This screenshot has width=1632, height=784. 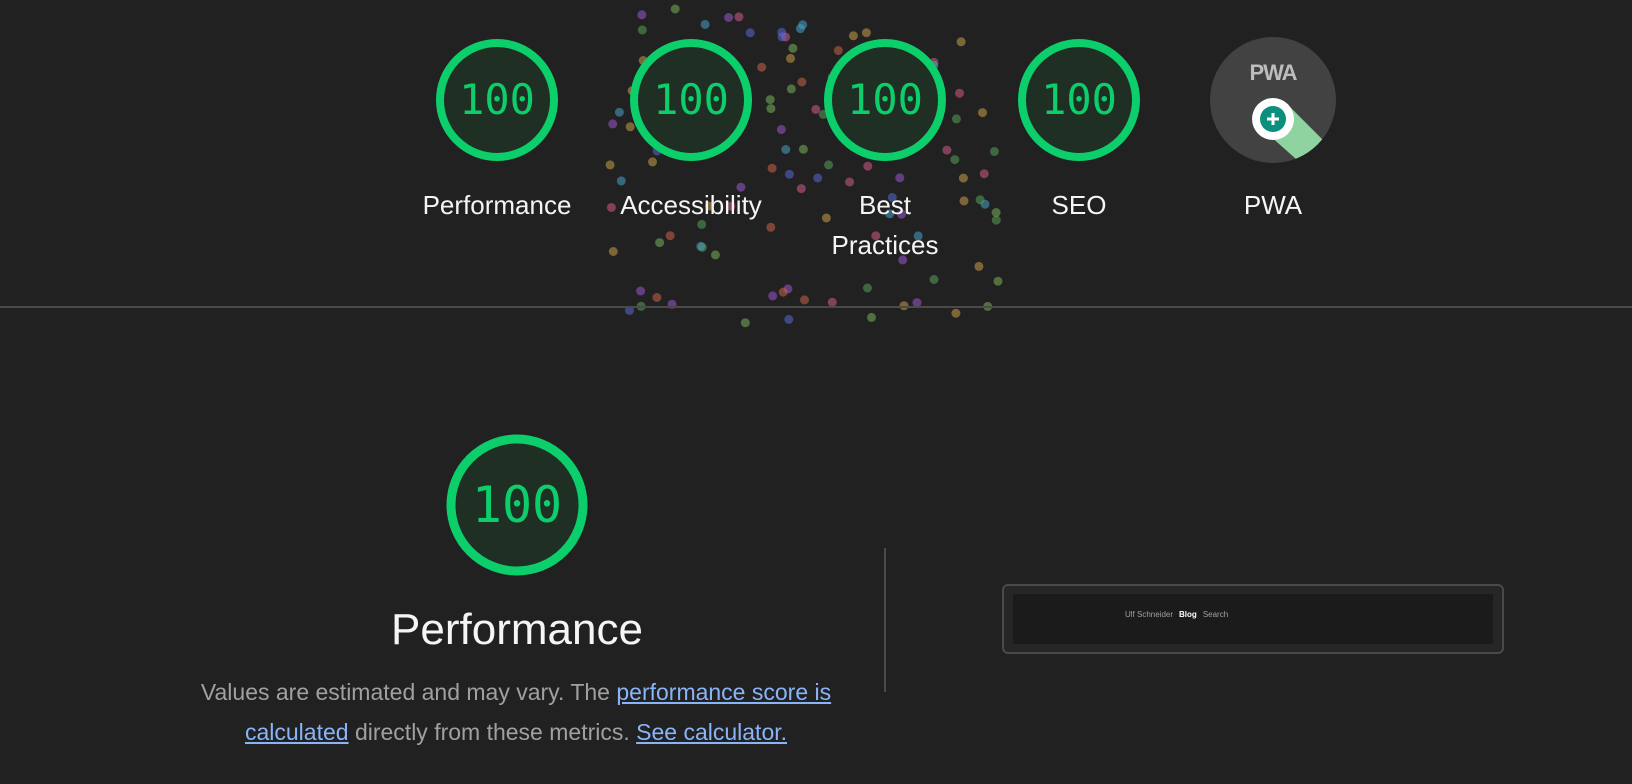 I want to click on screenshot-content: Ulf Schneider Blog Search, so click(x=1253, y=619).